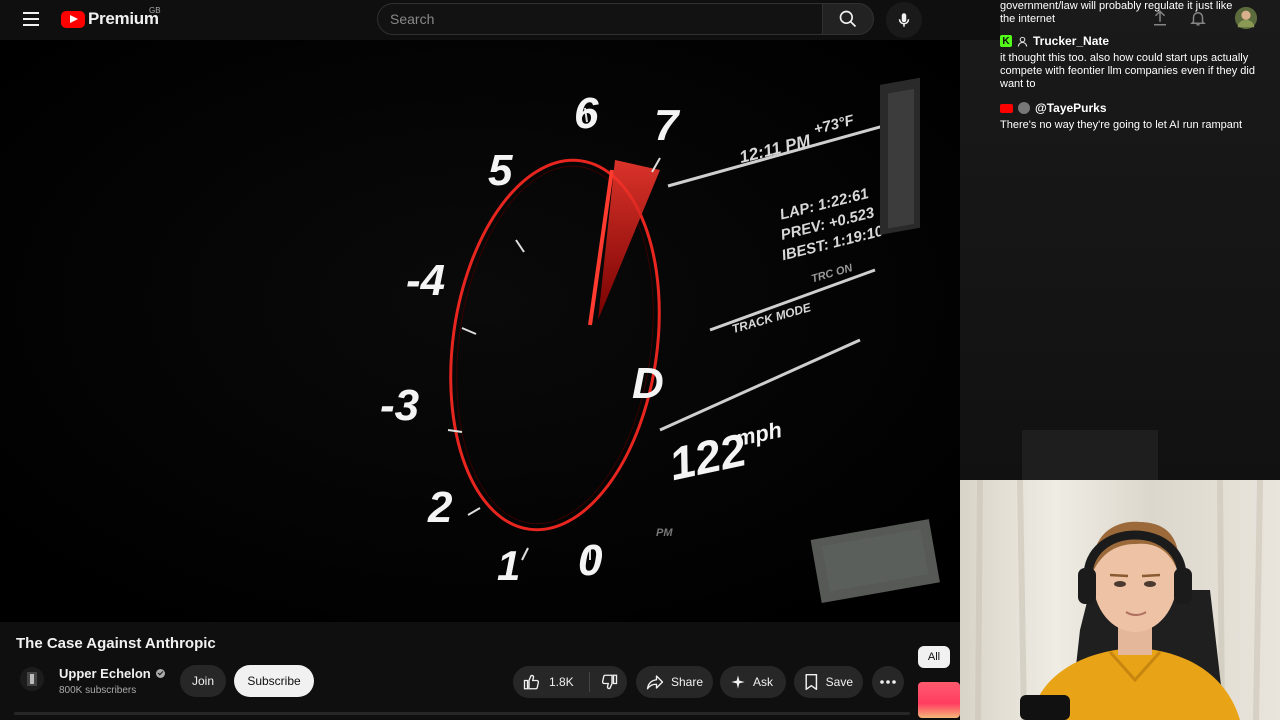  What do you see at coordinates (531, 682) in the screenshot?
I see `like-icon` at bounding box center [531, 682].